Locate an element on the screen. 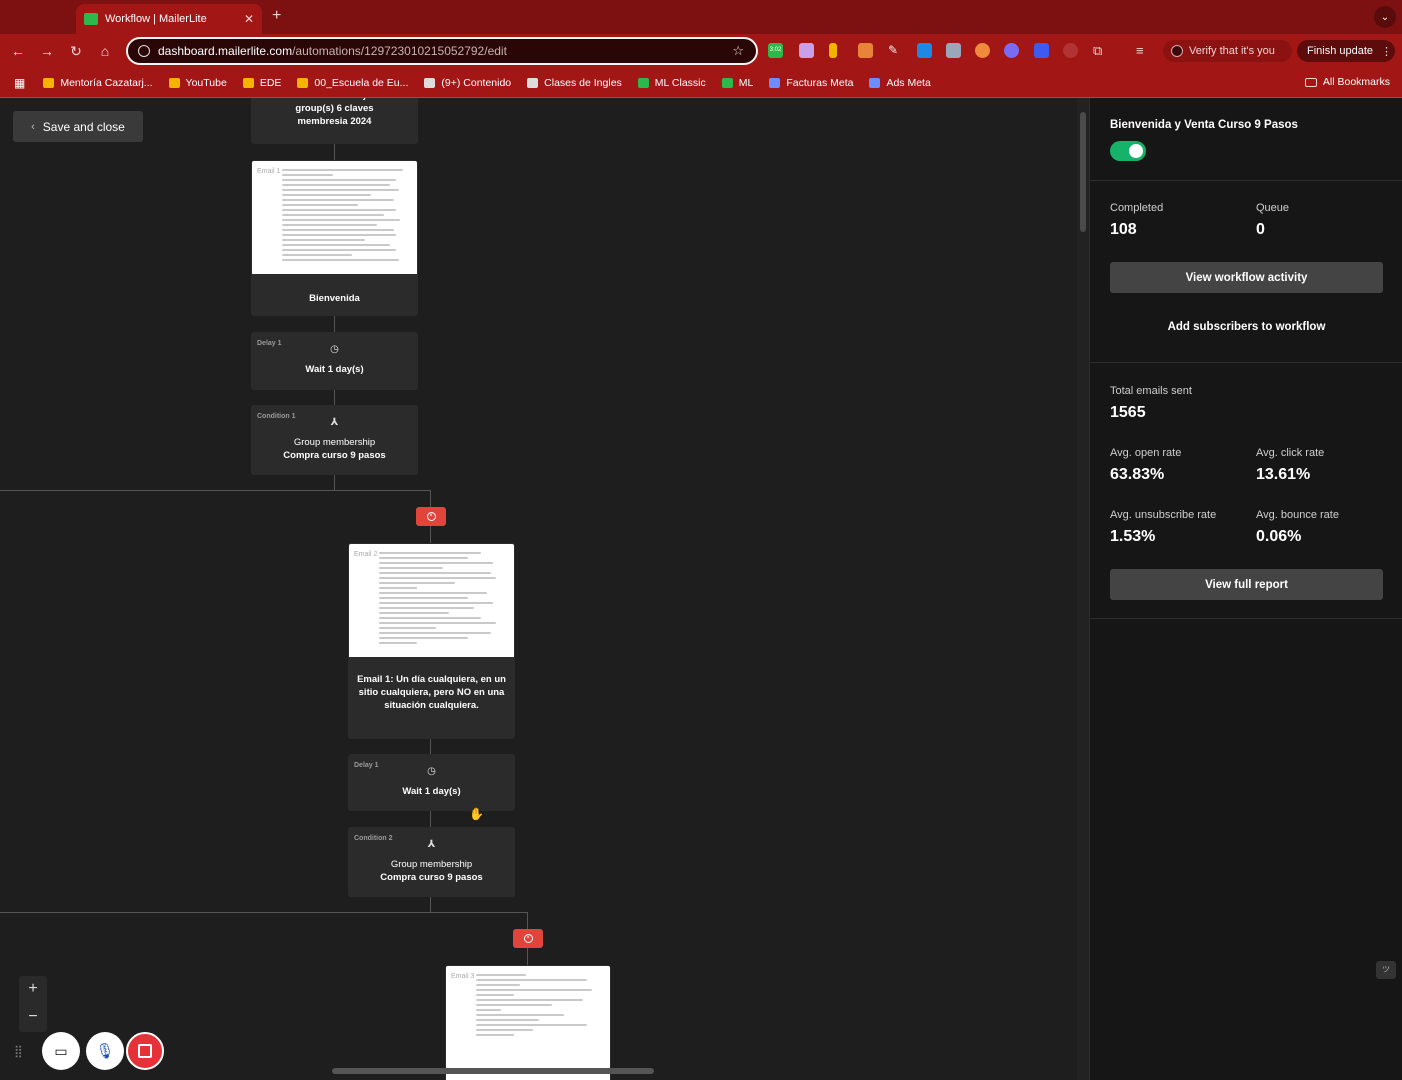  kebab-menu-icon: ⋮ is located at coordinates (1386, 51).